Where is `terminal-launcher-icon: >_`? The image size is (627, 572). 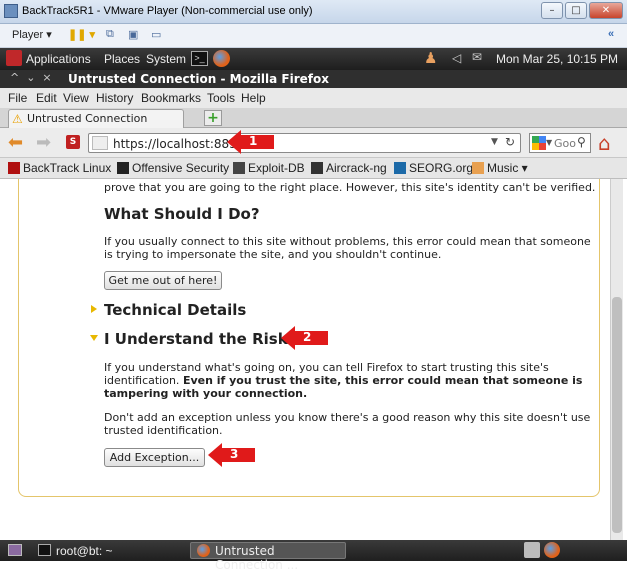
terminal-launcher-icon: >_ is located at coordinates (199, 58).